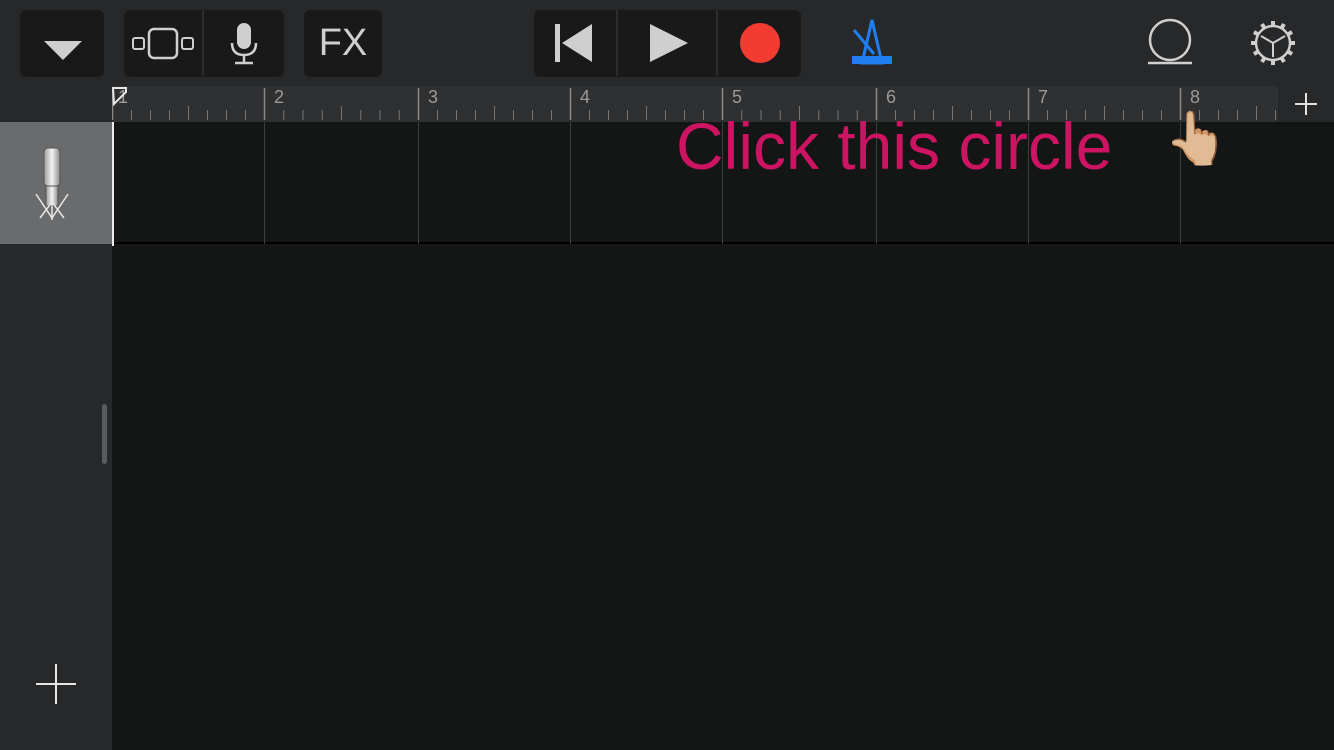 Image resolution: width=1334 pixels, height=750 pixels. What do you see at coordinates (737, 97) in the screenshot?
I see `bar-number-5: 5` at bounding box center [737, 97].